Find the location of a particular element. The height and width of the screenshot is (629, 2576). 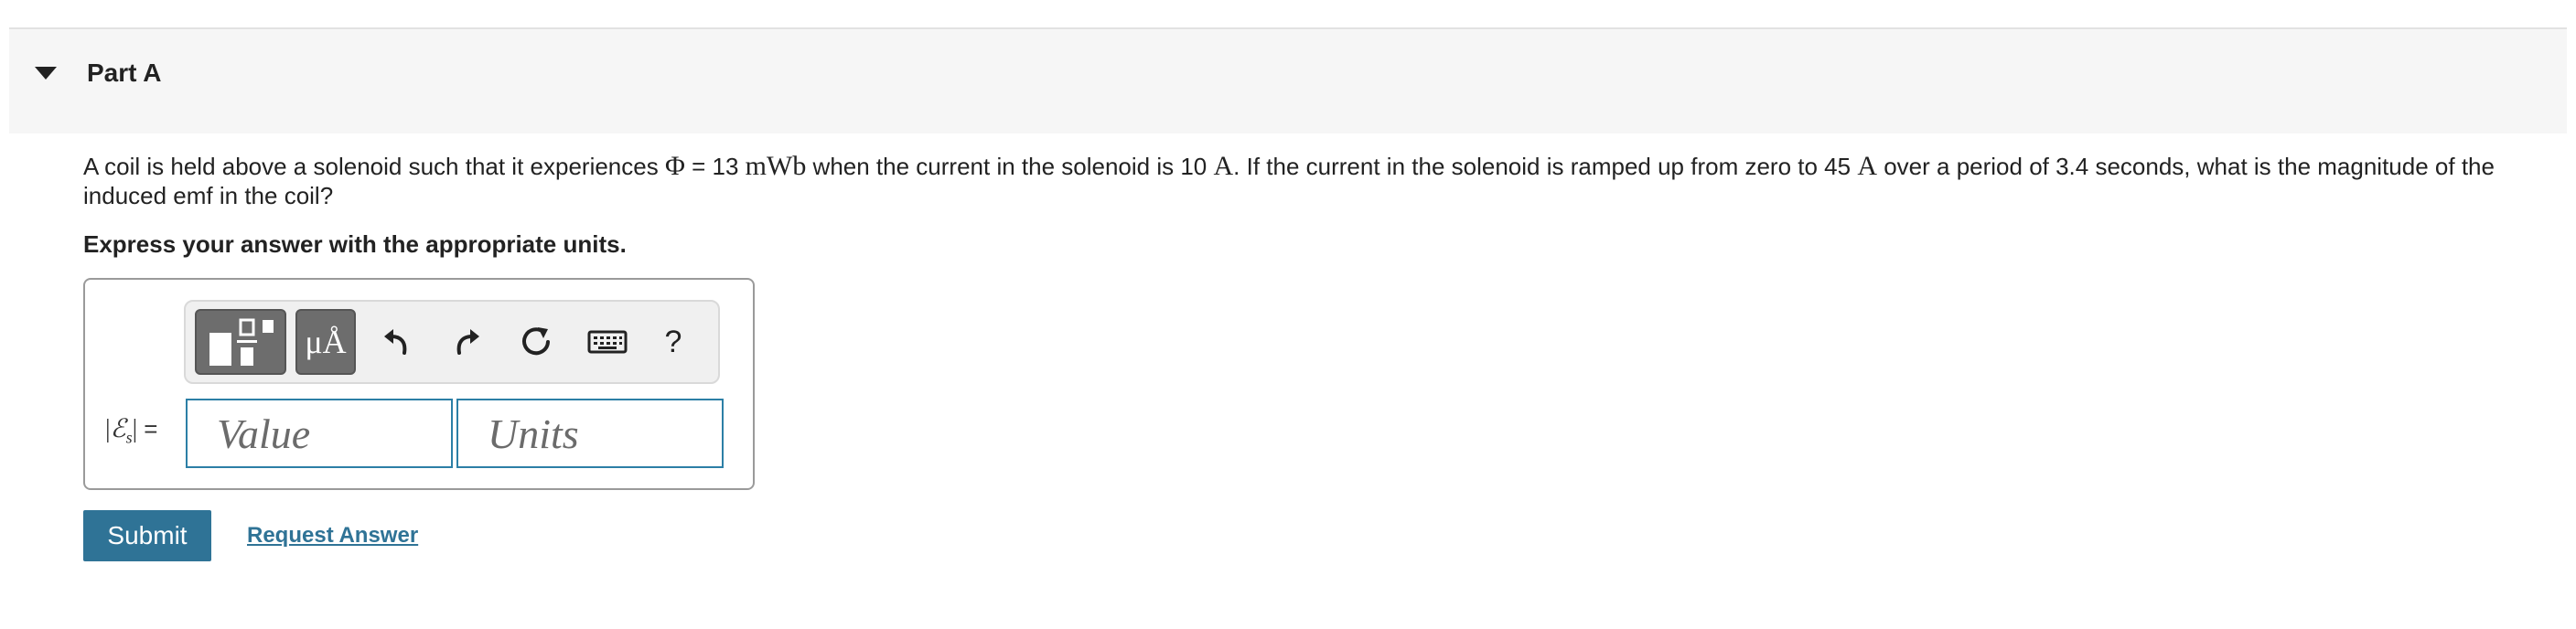

redo-button is located at coordinates (466, 342).